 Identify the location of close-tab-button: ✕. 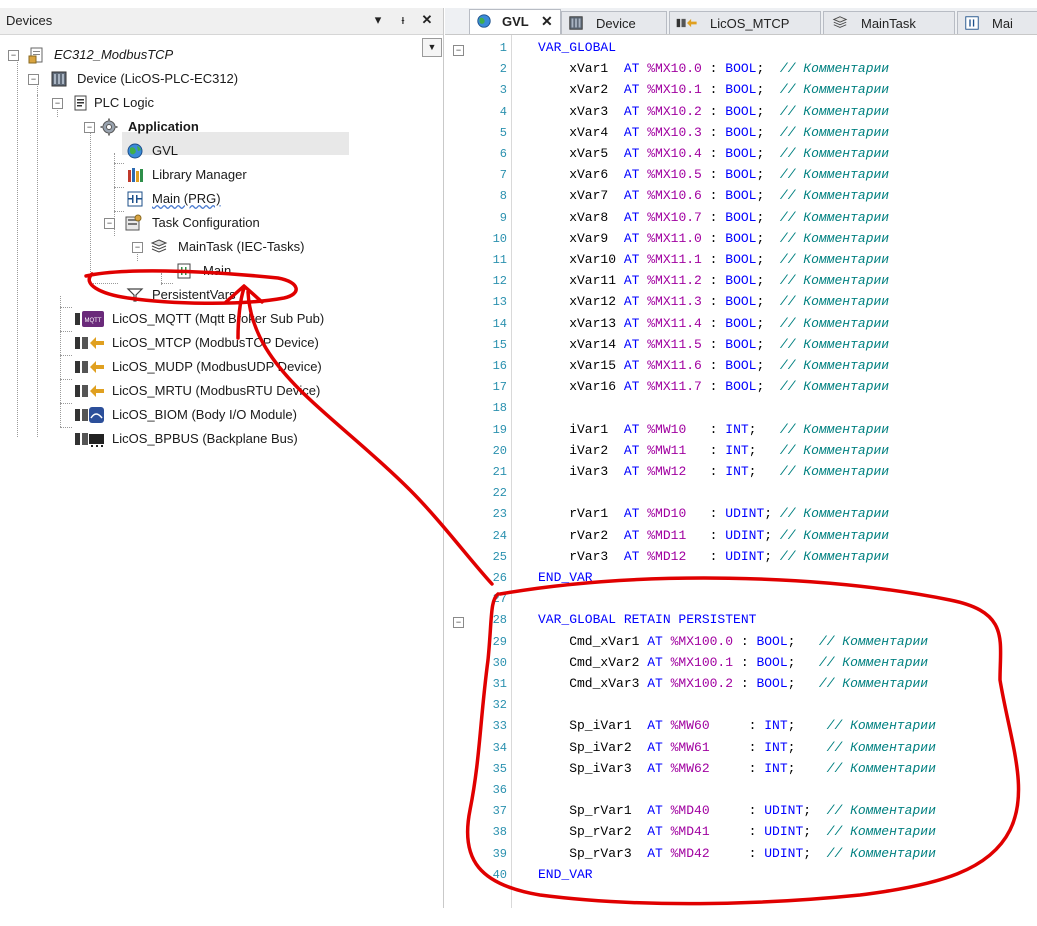
(547, 21).